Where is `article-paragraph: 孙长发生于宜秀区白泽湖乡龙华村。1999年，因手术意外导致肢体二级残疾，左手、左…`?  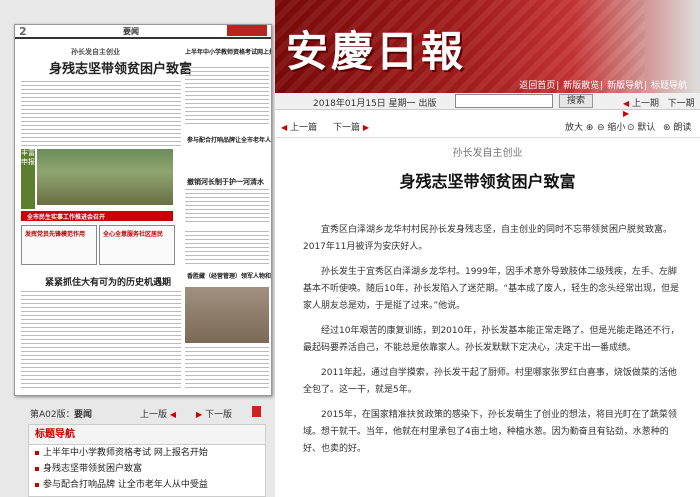
article-paragraph: 孙长发生于宜秀区白泽湖乡龙华村。1999年，因手术意外导致肢体二级残疾，左手、左… is located at coordinates (491, 289).